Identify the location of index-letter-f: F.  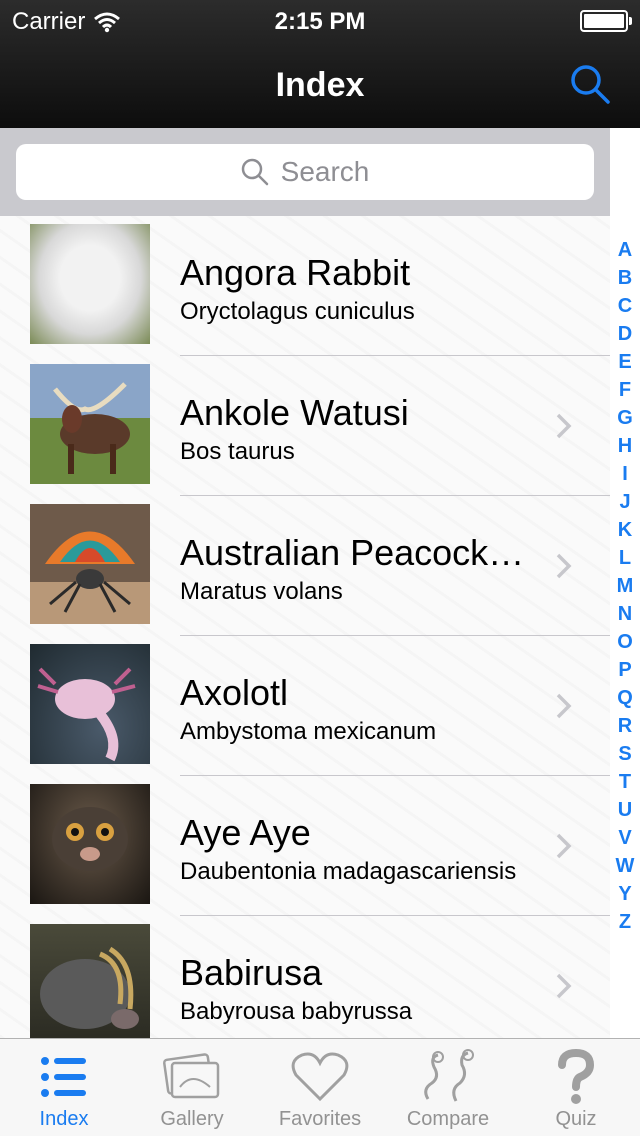
(625, 390).